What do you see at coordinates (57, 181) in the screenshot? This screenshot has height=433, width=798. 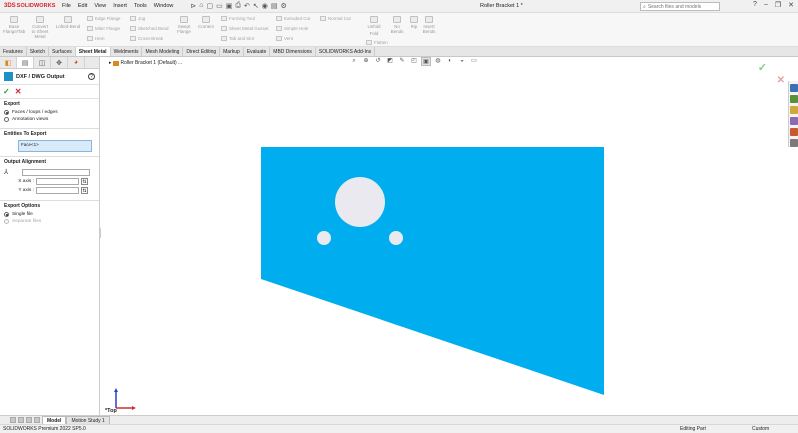 I see `x-axis-field` at bounding box center [57, 181].